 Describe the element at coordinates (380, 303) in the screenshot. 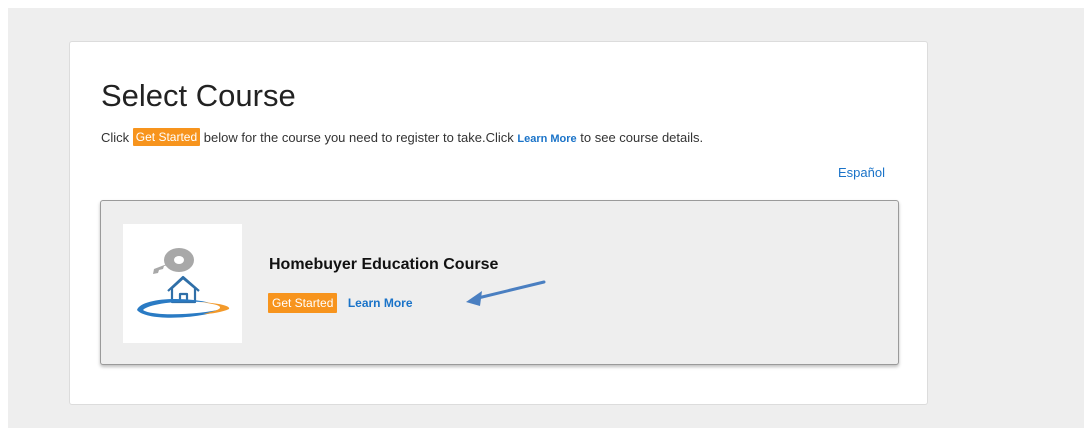

I see `learn-more-link: Learn More` at that location.